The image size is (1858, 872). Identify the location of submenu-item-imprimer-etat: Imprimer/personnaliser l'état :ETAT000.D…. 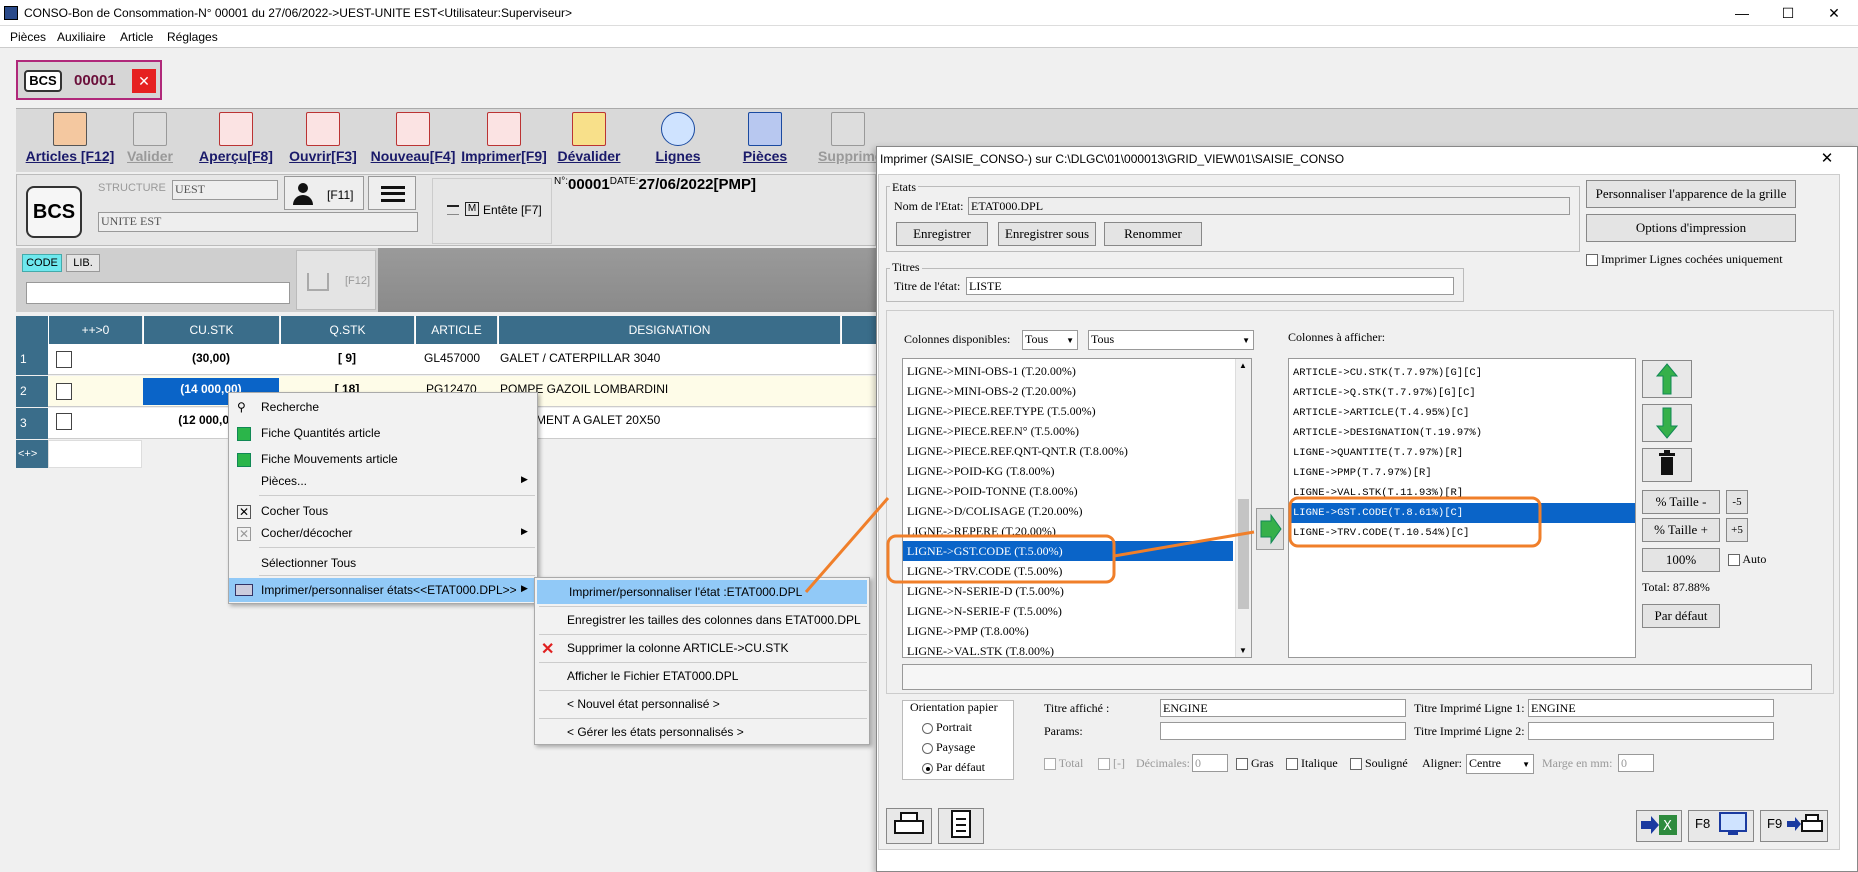
(702, 592).